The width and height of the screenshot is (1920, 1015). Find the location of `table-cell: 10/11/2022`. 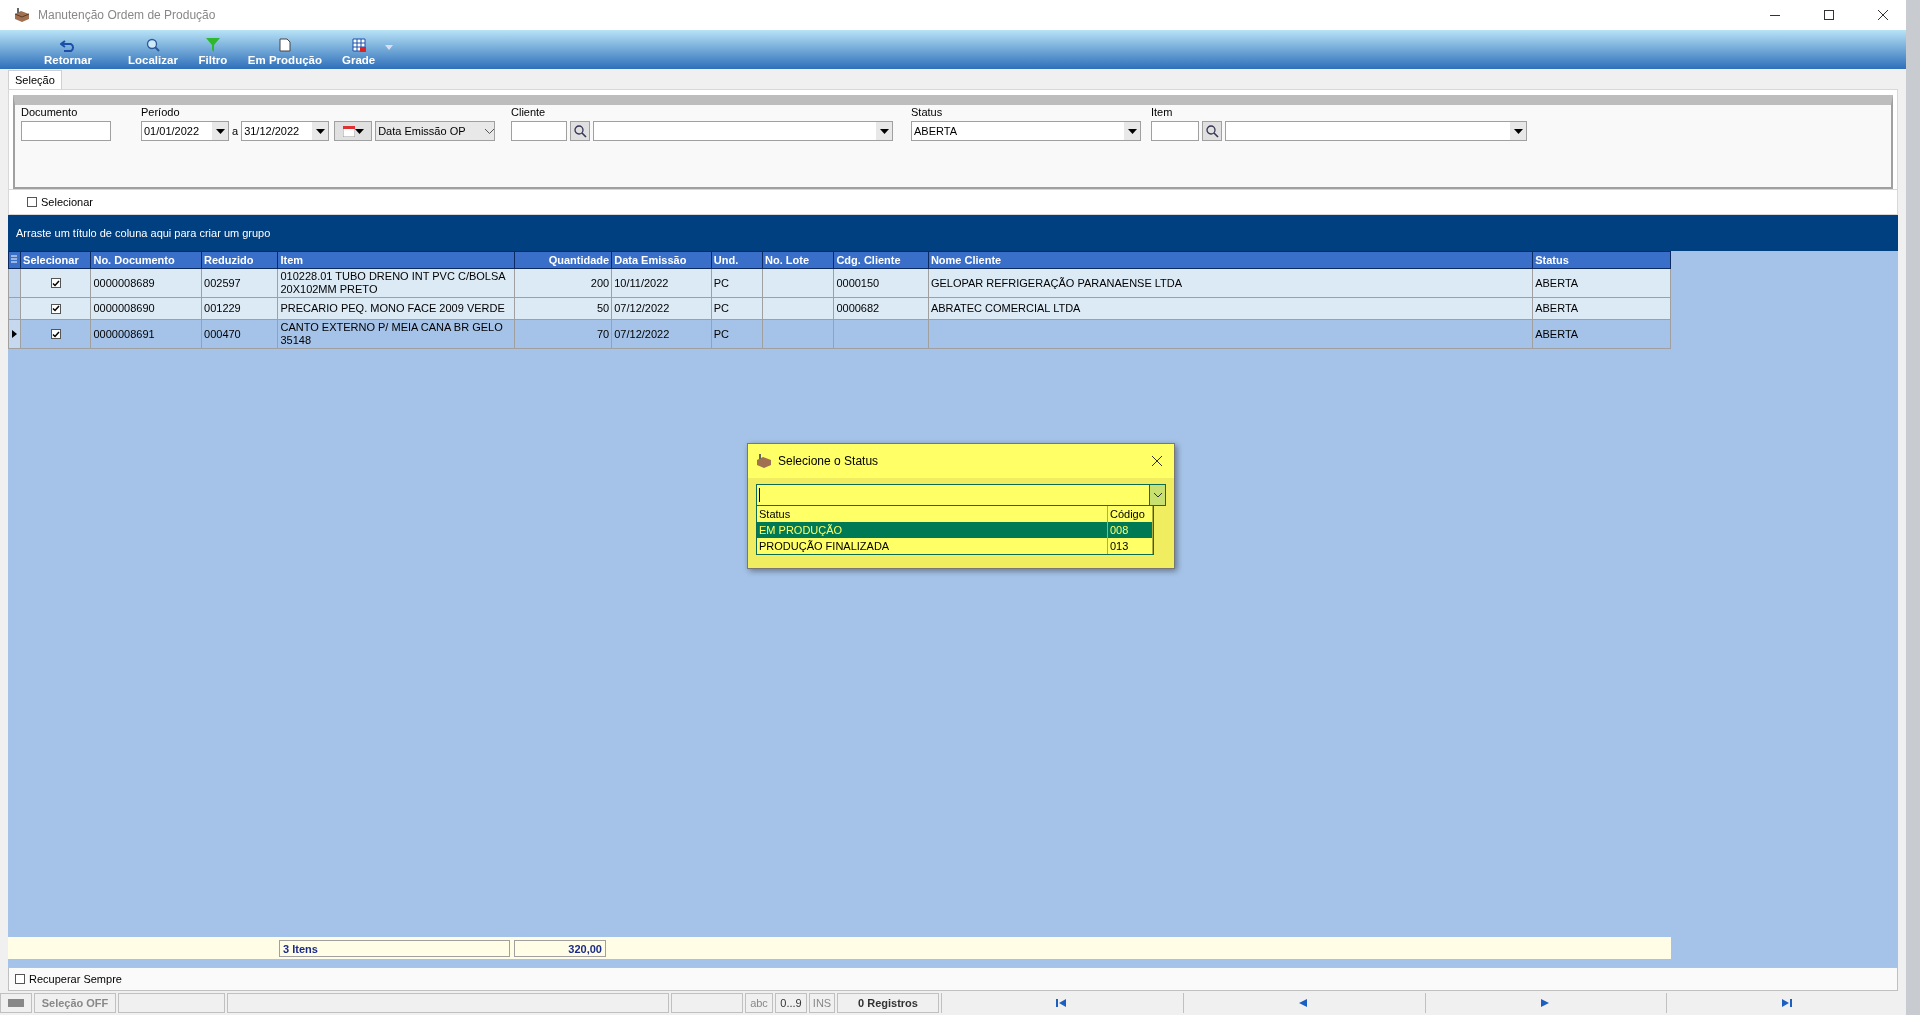

table-cell: 10/11/2022 is located at coordinates (661, 283).